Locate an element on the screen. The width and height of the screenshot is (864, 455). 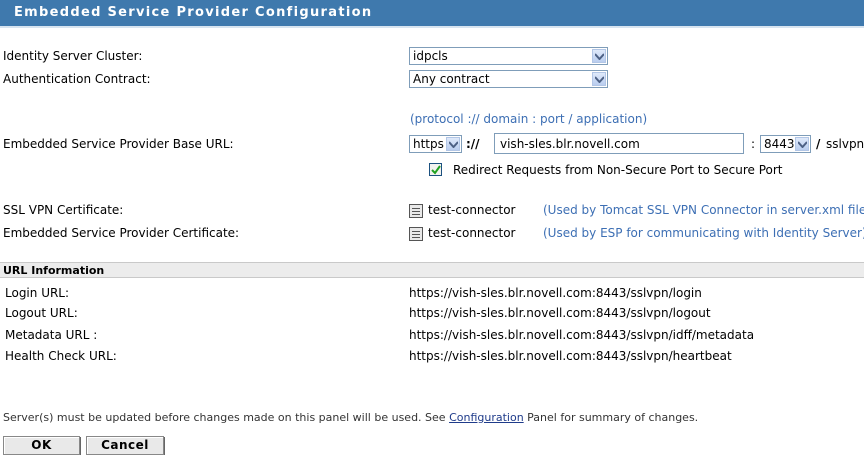
url-information-header: URL Information is located at coordinates (432, 270).